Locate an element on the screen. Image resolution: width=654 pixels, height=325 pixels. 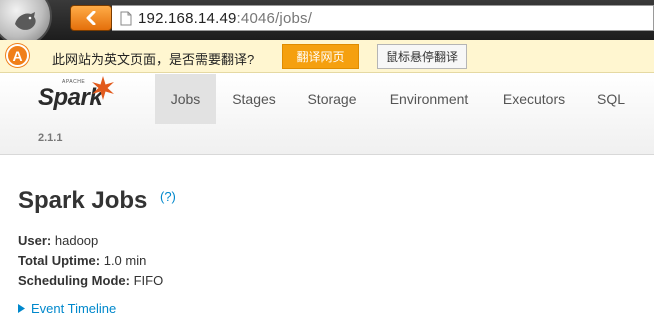
summary-value: 1.0 min is located at coordinates (125, 260).